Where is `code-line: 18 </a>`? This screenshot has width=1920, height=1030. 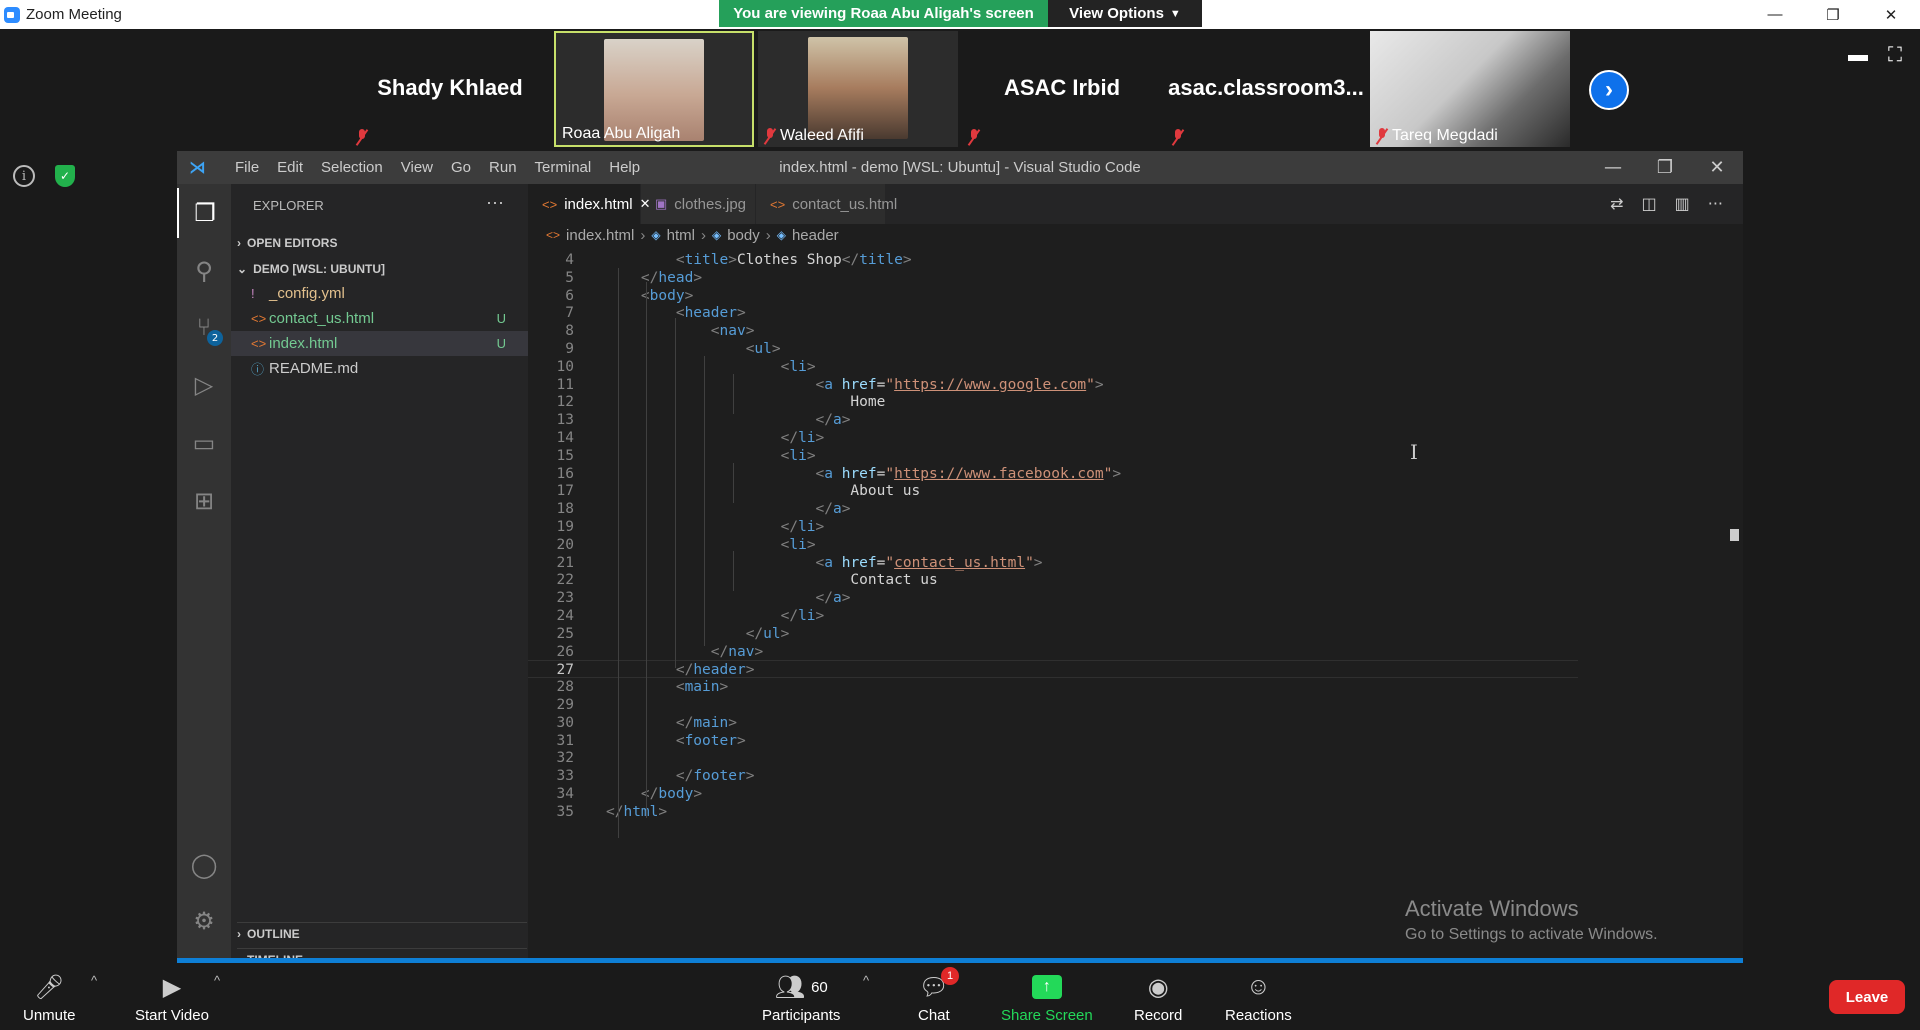 code-line: 18 </a> is located at coordinates (1053, 509).